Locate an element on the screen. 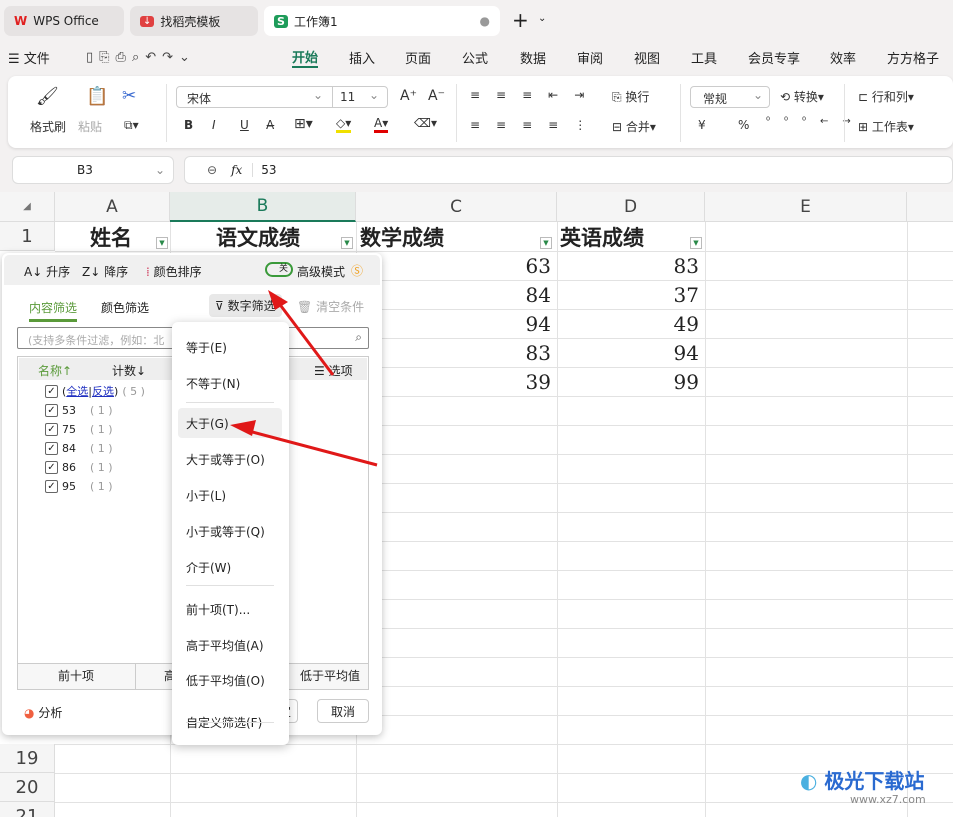 This screenshot has height=817, width=953. annotation-arrows is located at coordinates (304, 378).